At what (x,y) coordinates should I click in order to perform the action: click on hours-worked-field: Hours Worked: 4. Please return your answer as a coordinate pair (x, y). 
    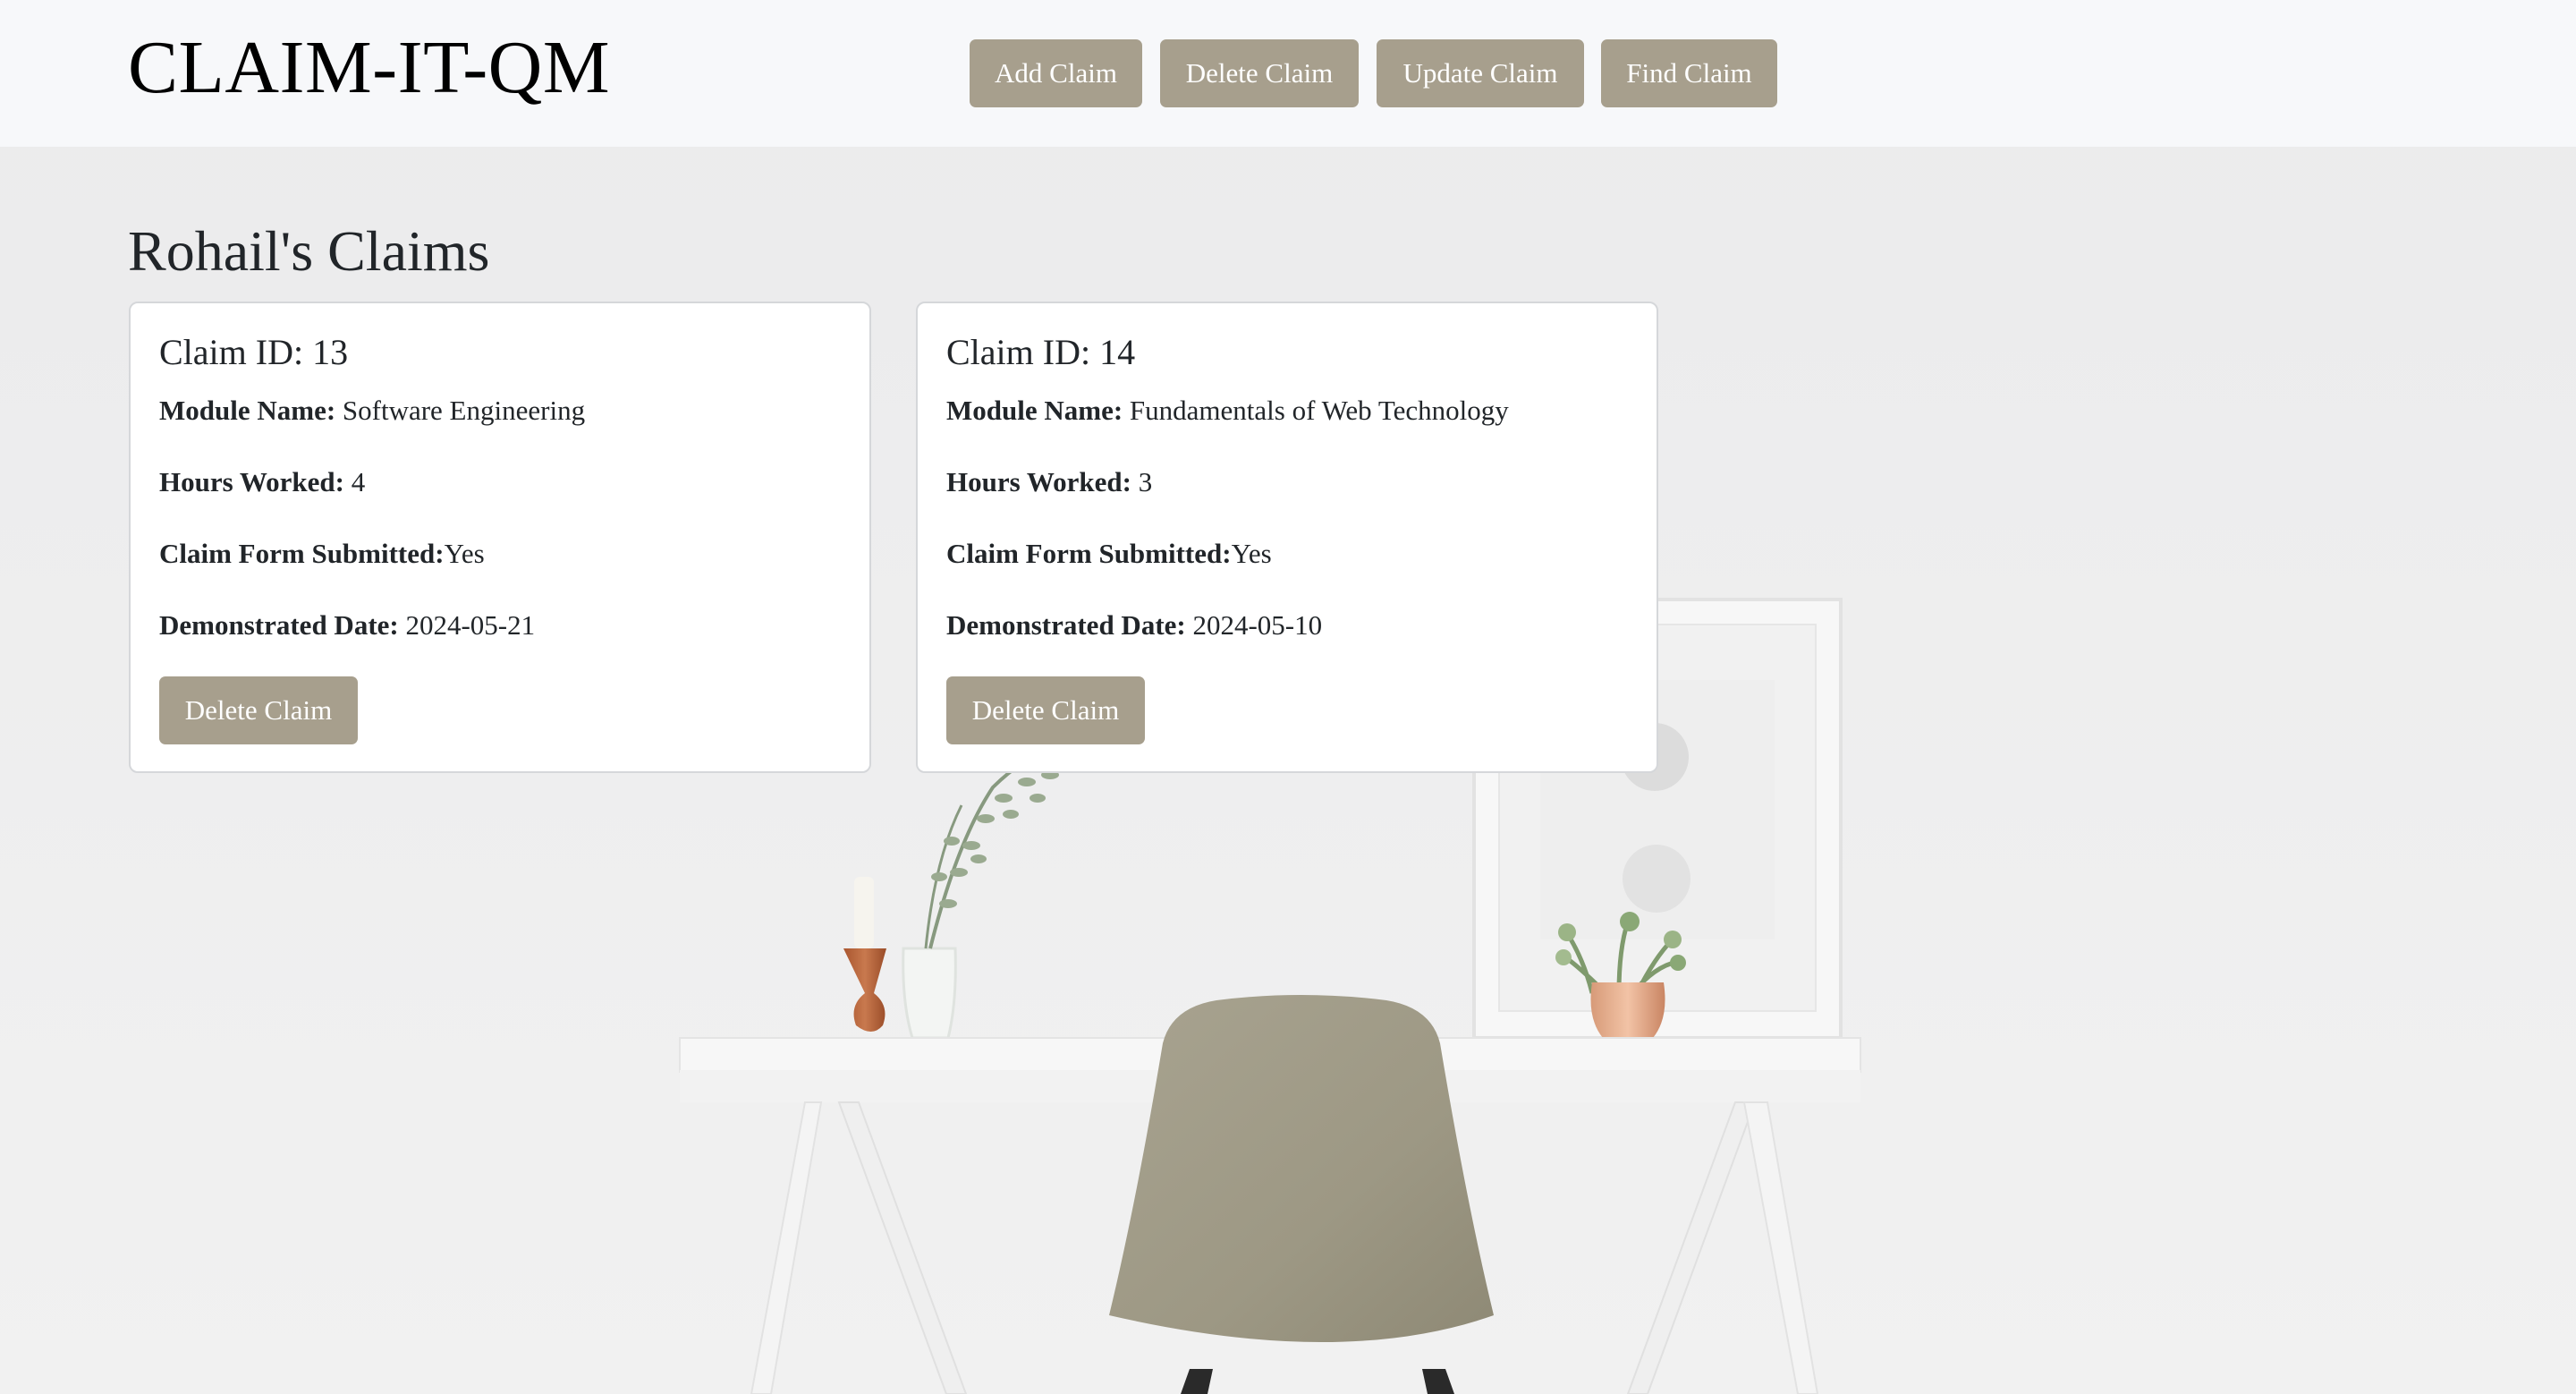
    Looking at the image, I should click on (262, 482).